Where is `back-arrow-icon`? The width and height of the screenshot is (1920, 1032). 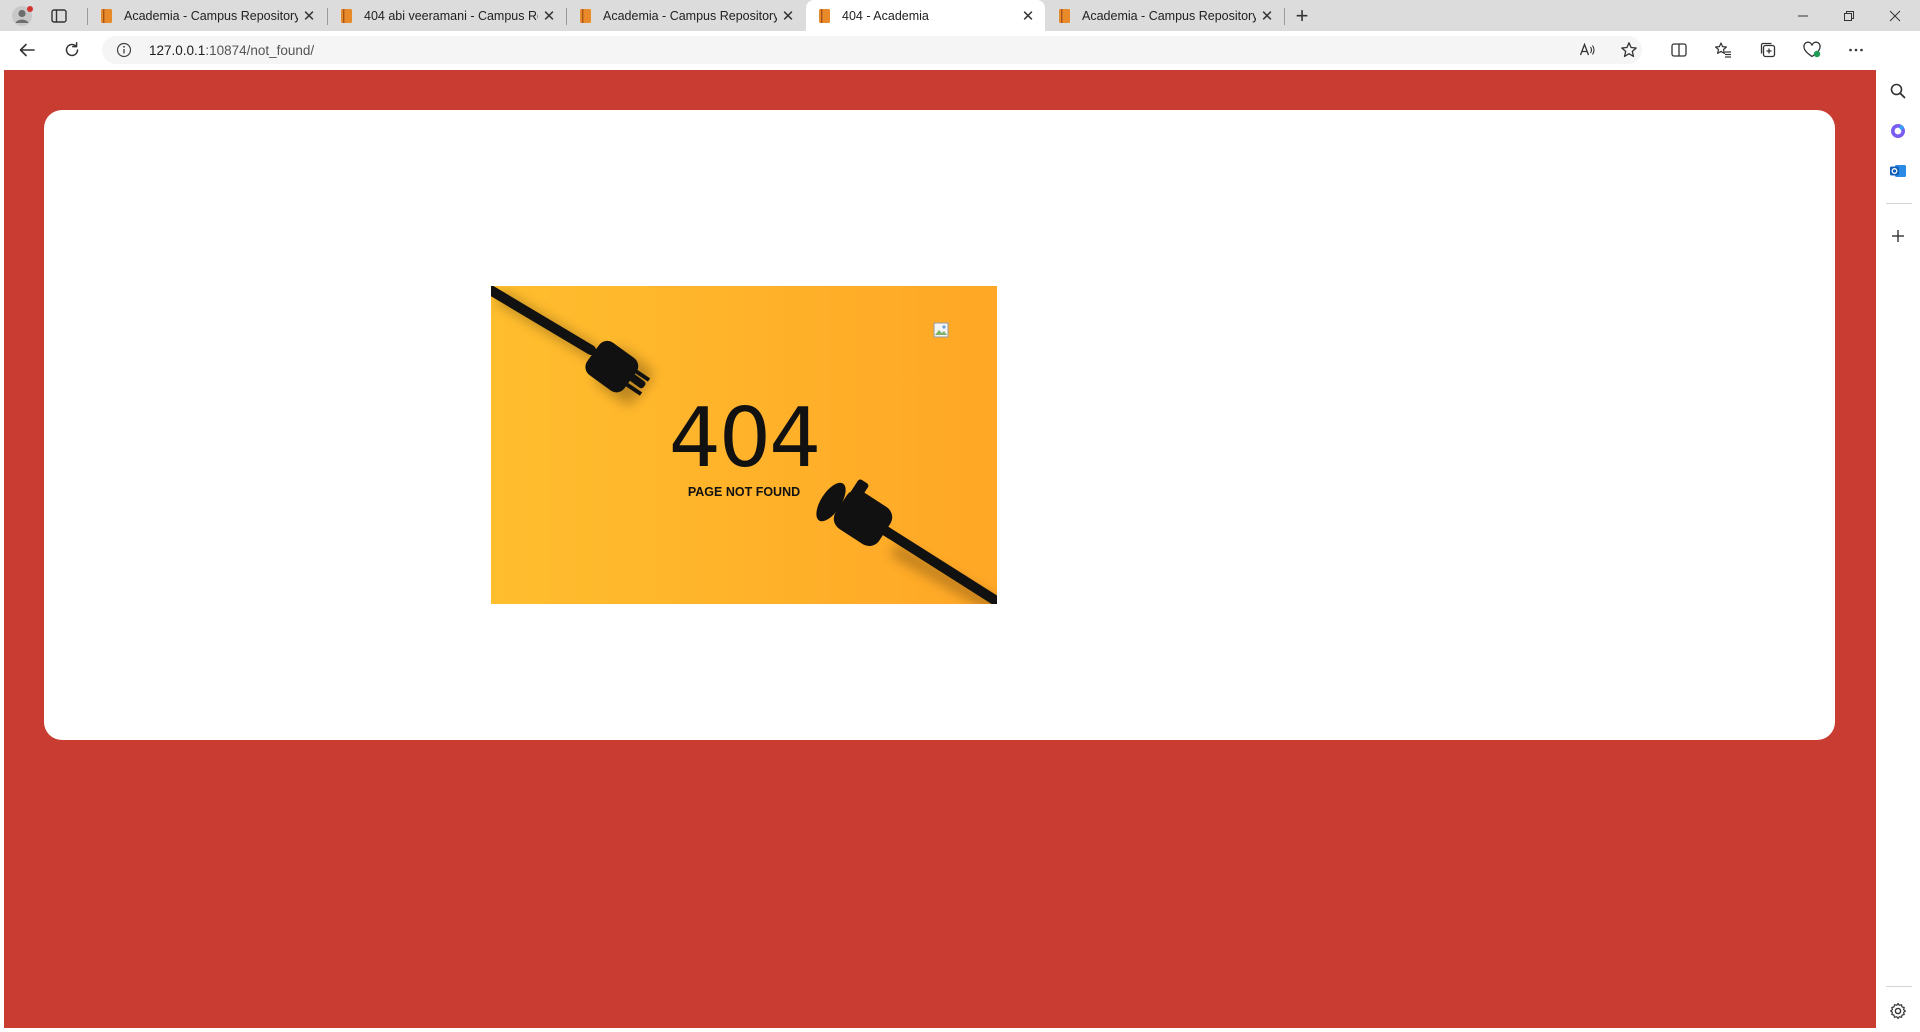
back-arrow-icon is located at coordinates (27, 50).